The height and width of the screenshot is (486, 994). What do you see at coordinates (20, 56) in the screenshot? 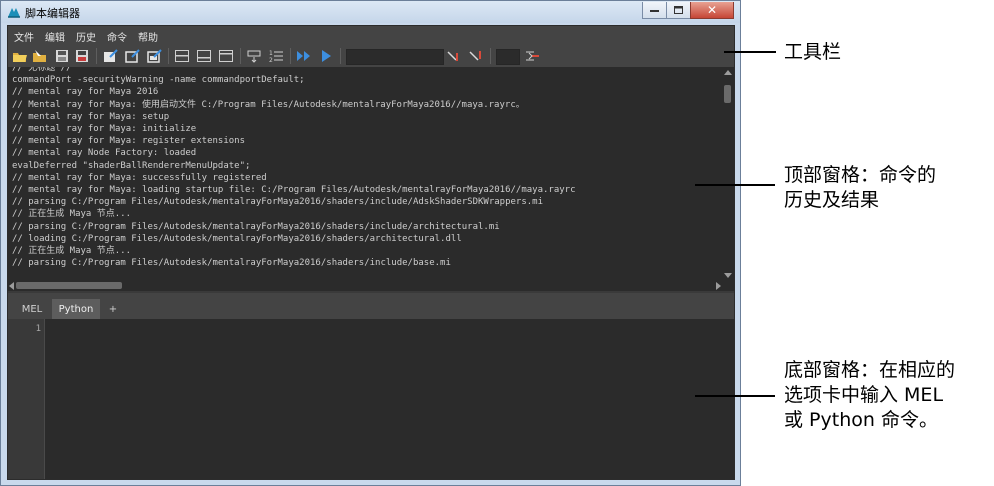
I see `open-script-icon` at bounding box center [20, 56].